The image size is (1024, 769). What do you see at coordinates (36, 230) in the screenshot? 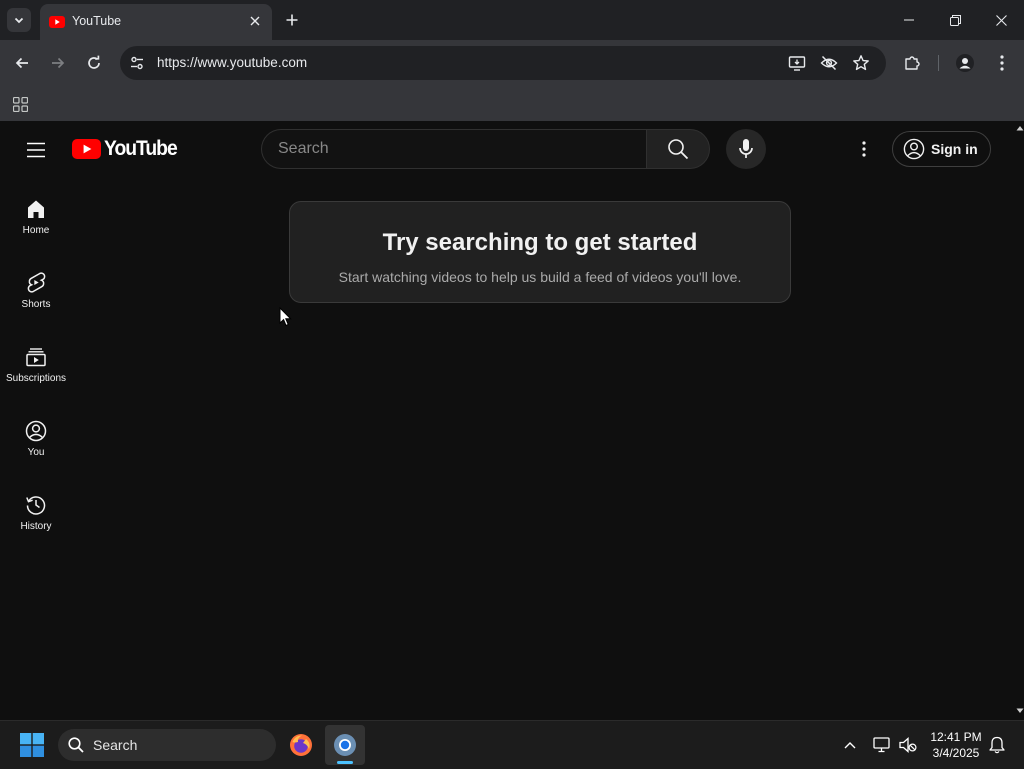
I see `guide-item-label: Home` at bounding box center [36, 230].